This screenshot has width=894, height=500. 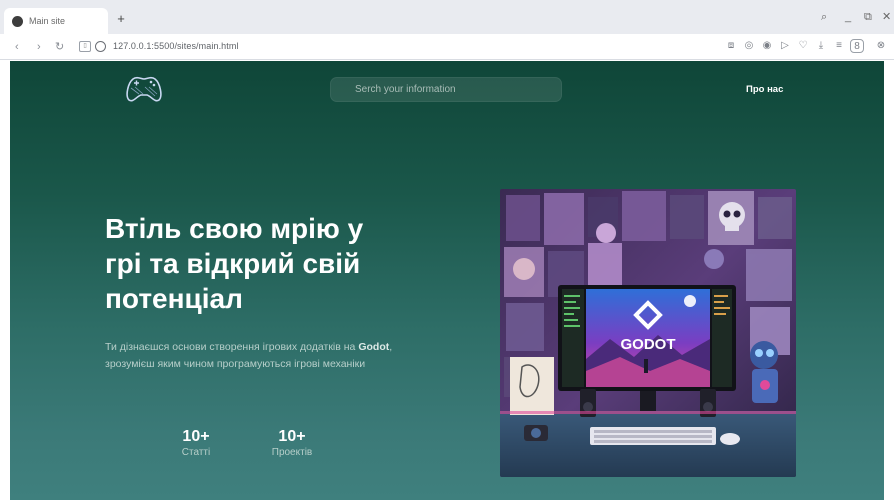 I want to click on shield-icon: ▯, so click(x=85, y=46).